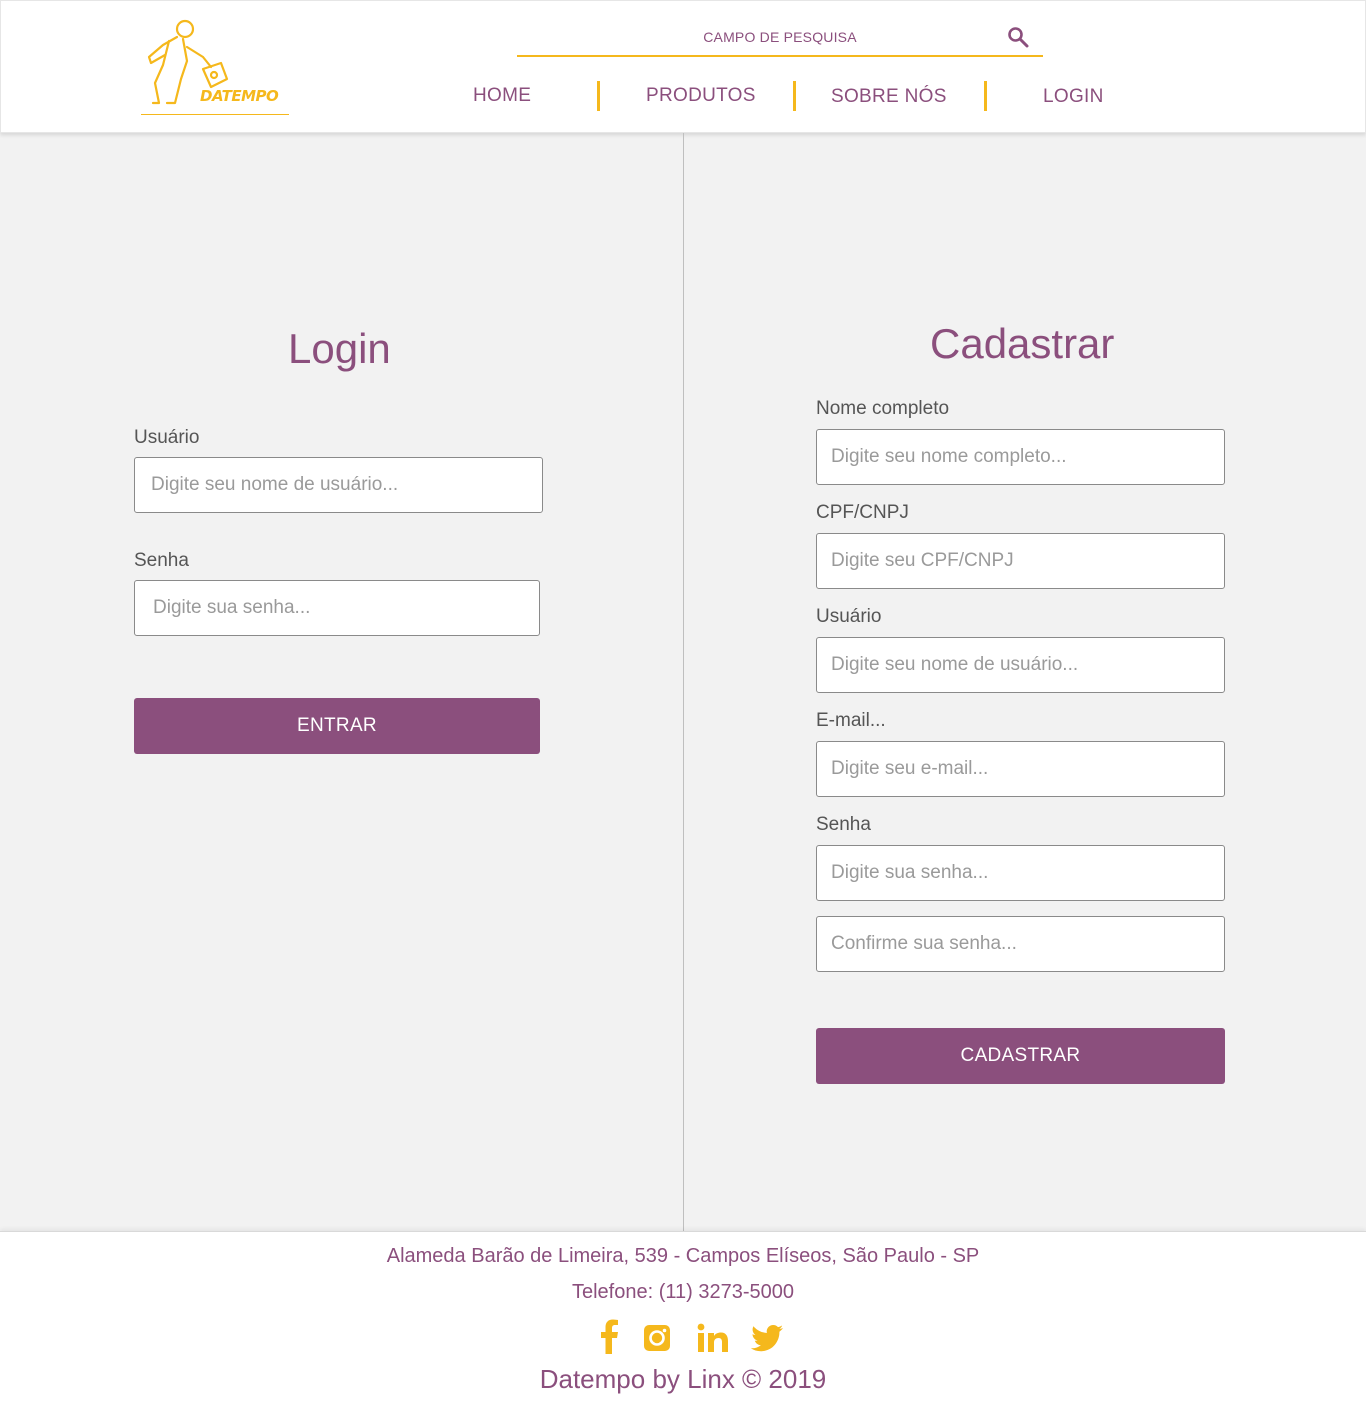 This screenshot has width=1366, height=1408. I want to click on nav-sobre-nos: SOBRE NÓS, so click(889, 97).